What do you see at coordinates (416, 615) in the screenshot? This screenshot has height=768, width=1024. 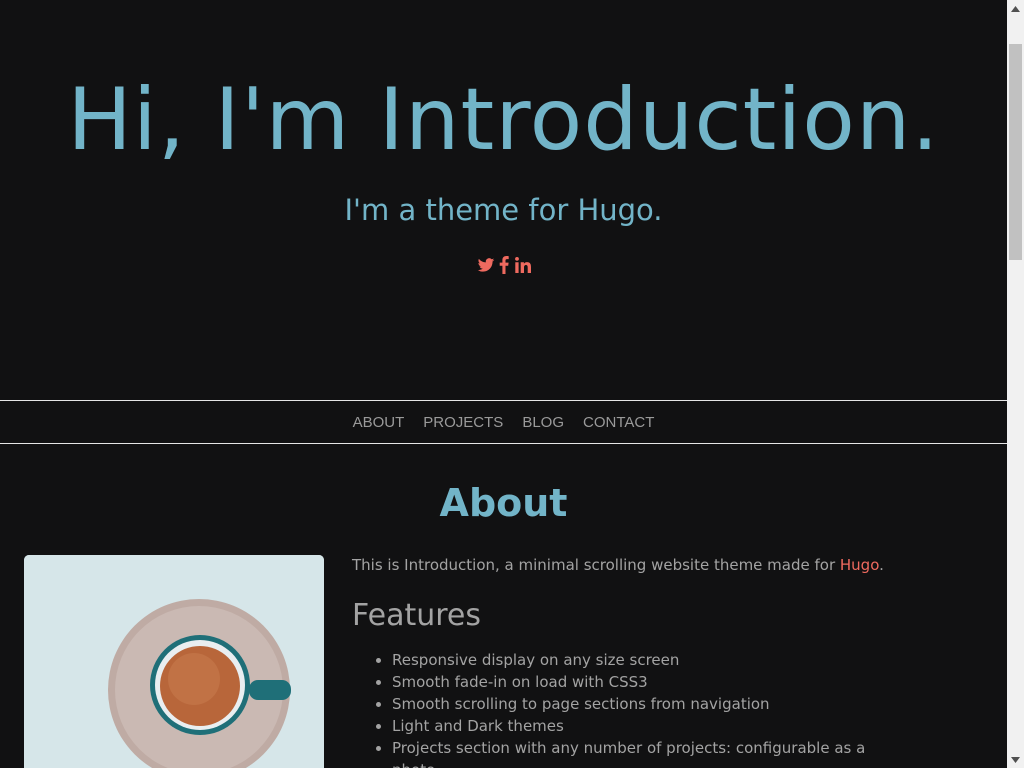 I see `features-heading: Features` at bounding box center [416, 615].